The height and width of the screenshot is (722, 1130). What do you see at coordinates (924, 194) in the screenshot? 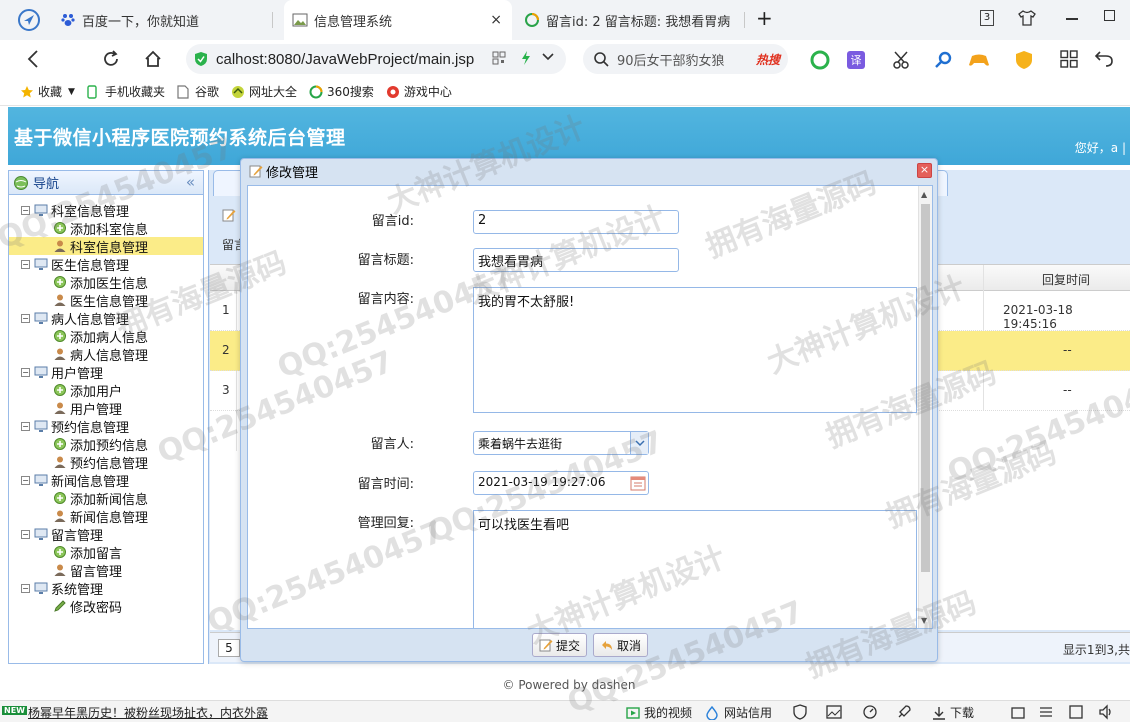
I see `scroll-up-icon: ▲` at bounding box center [924, 194].